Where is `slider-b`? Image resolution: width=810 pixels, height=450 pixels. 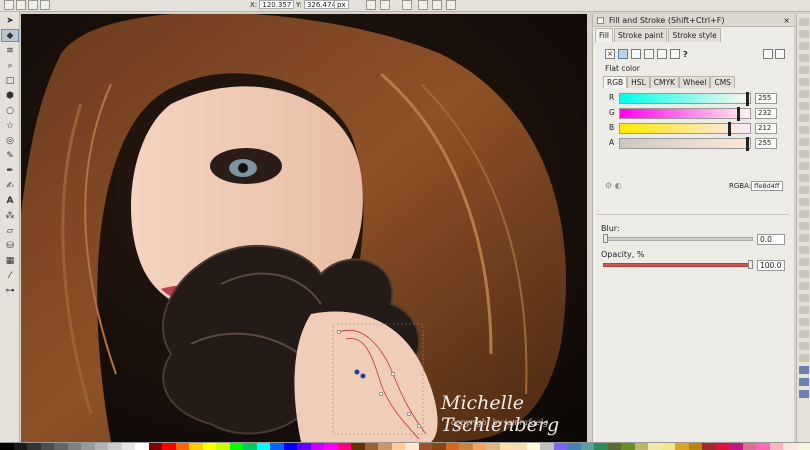
slider-b is located at coordinates (685, 129).